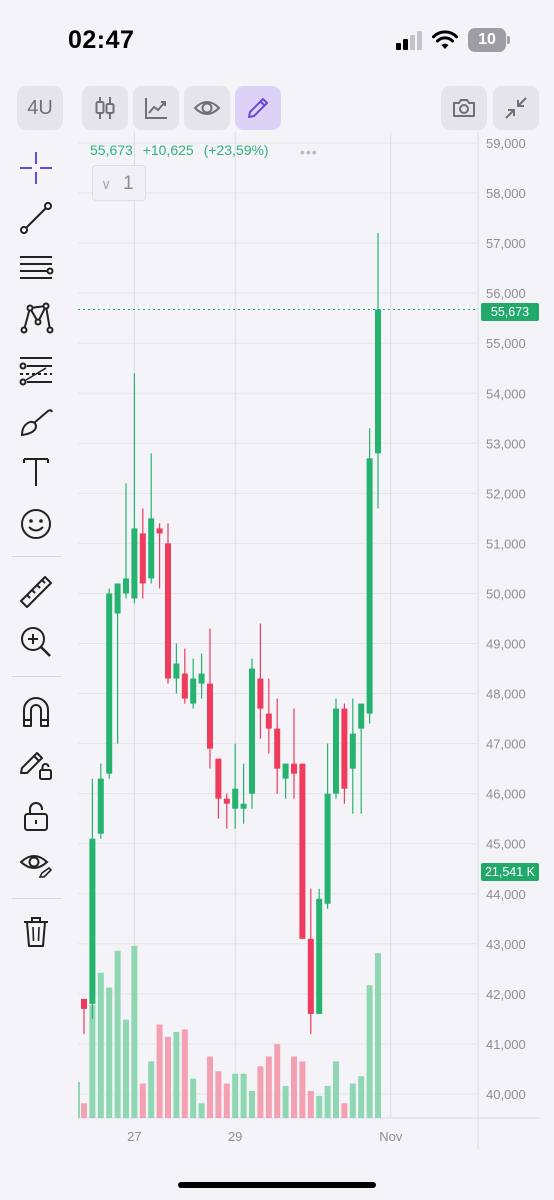  I want to click on emoji-icon, so click(36, 524).